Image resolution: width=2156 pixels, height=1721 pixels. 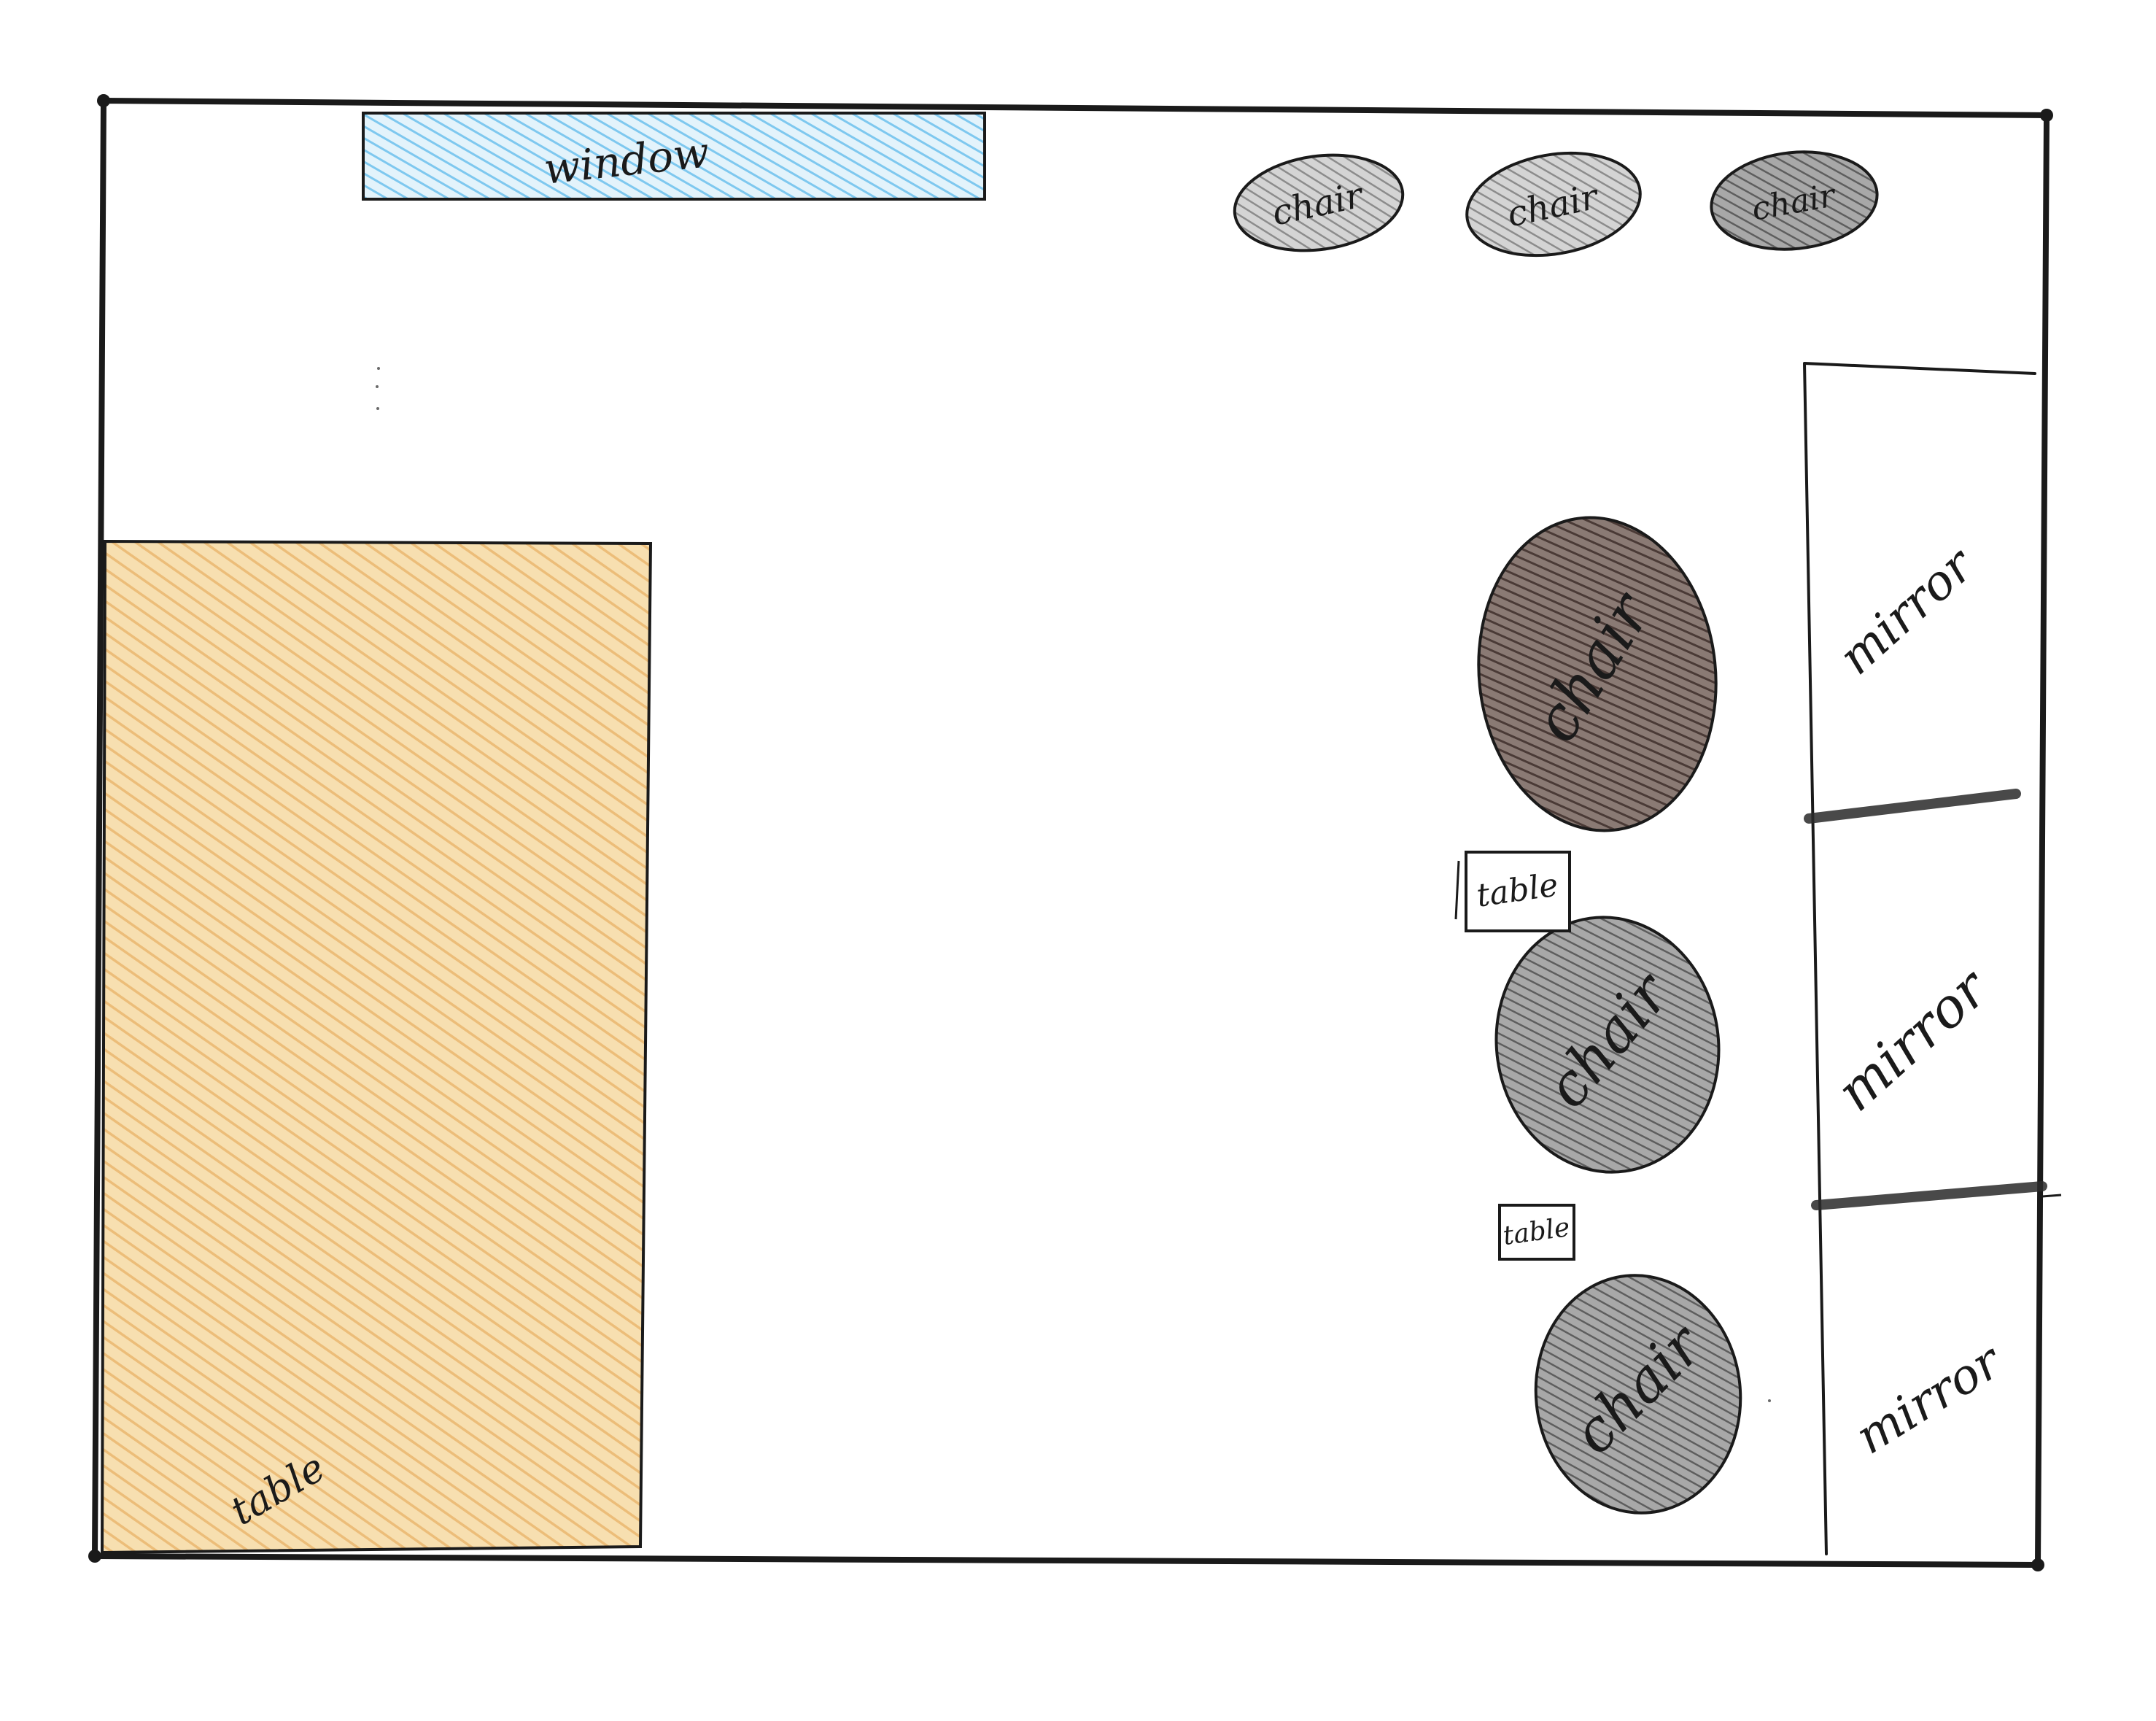 What do you see at coordinates (674, 156) in the screenshot?
I see `window: window` at bounding box center [674, 156].